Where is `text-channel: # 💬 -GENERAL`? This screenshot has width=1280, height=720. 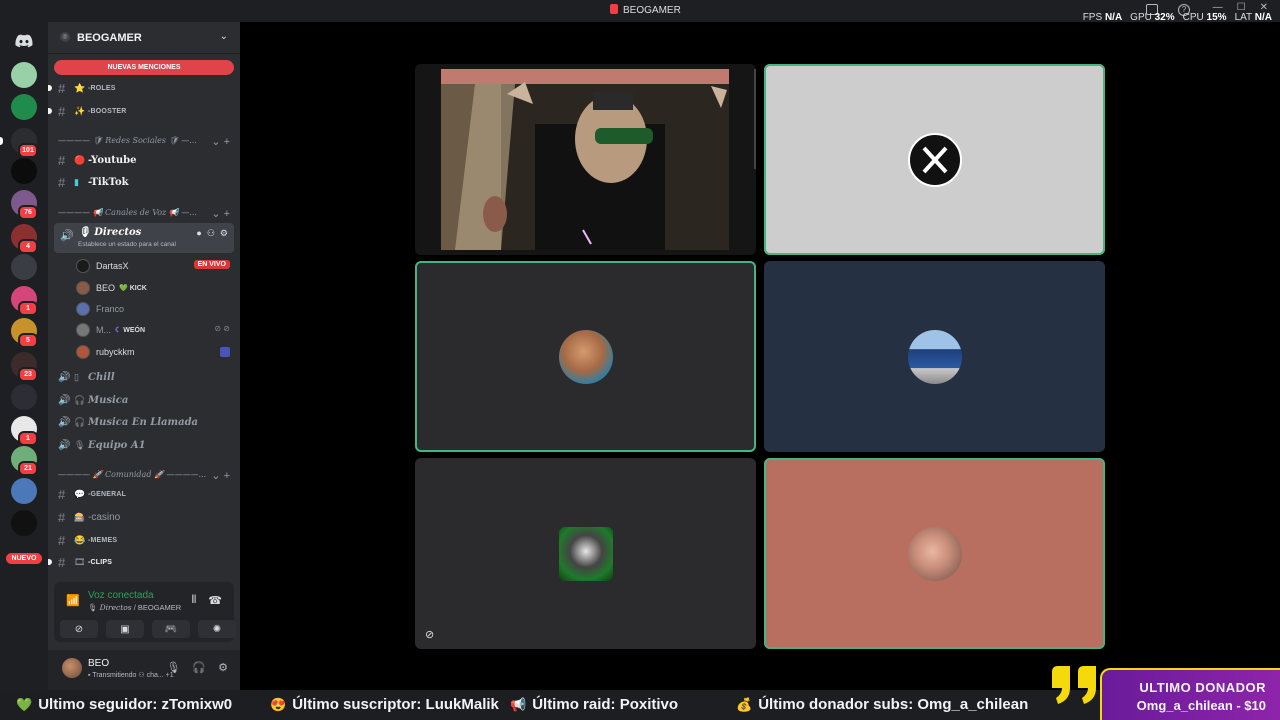 text-channel: # 💬 -GENERAL is located at coordinates (145, 494).